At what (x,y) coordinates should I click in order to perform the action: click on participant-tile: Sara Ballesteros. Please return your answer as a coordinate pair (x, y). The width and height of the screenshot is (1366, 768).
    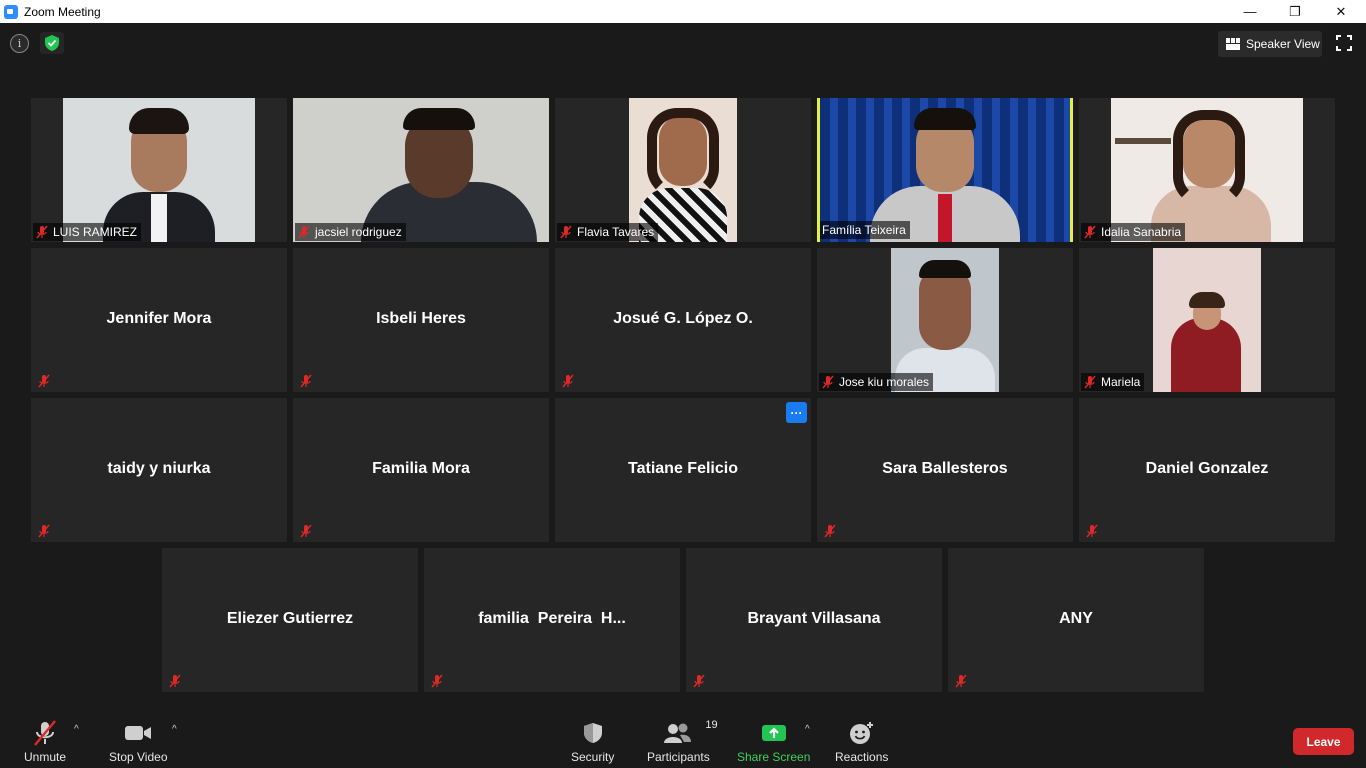
    Looking at the image, I should click on (945, 470).